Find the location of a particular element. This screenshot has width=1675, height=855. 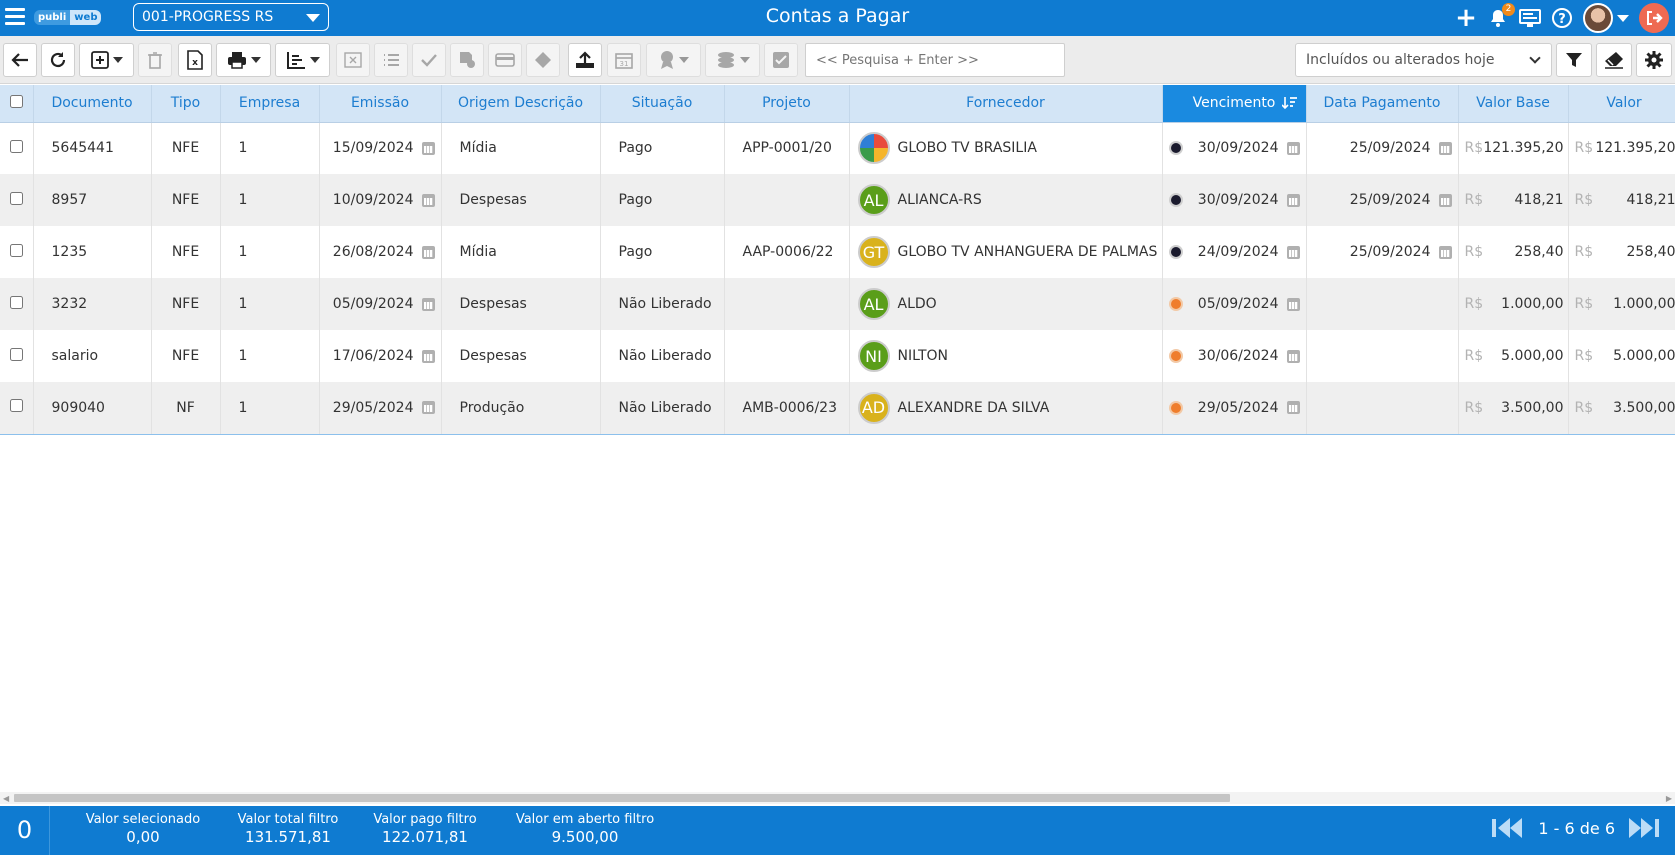

back-button is located at coordinates (20, 60).